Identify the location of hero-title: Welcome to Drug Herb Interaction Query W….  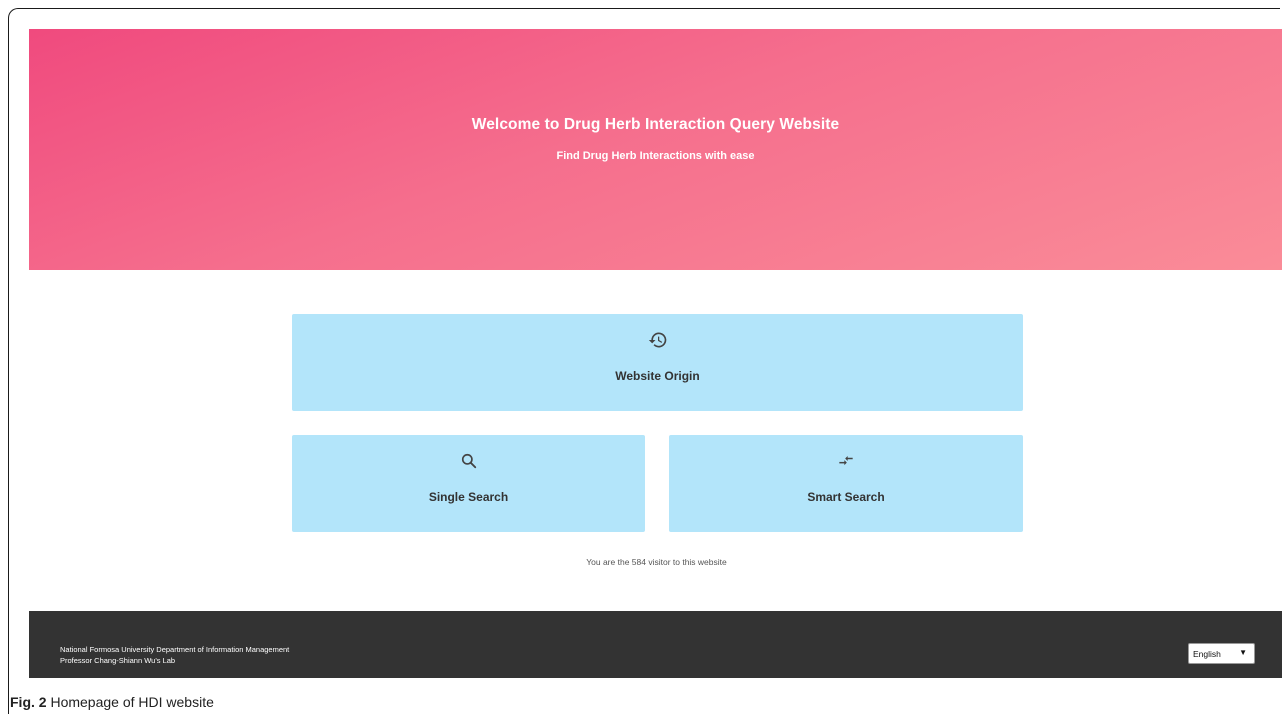
(655, 124).